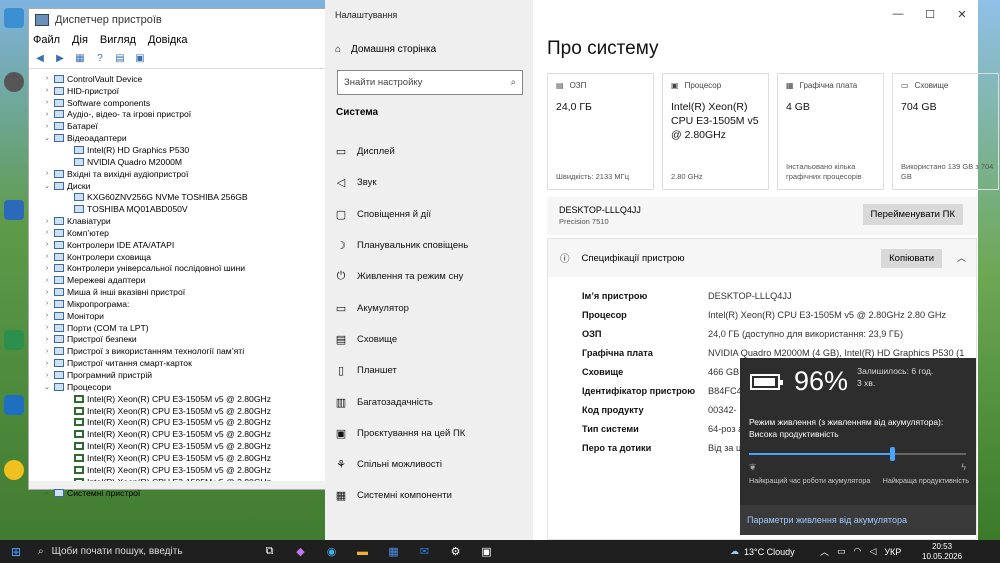 Image resolution: width=1000 pixels, height=563 pixels. What do you see at coordinates (393, 552) in the screenshot?
I see `store-icon: ▦` at bounding box center [393, 552].